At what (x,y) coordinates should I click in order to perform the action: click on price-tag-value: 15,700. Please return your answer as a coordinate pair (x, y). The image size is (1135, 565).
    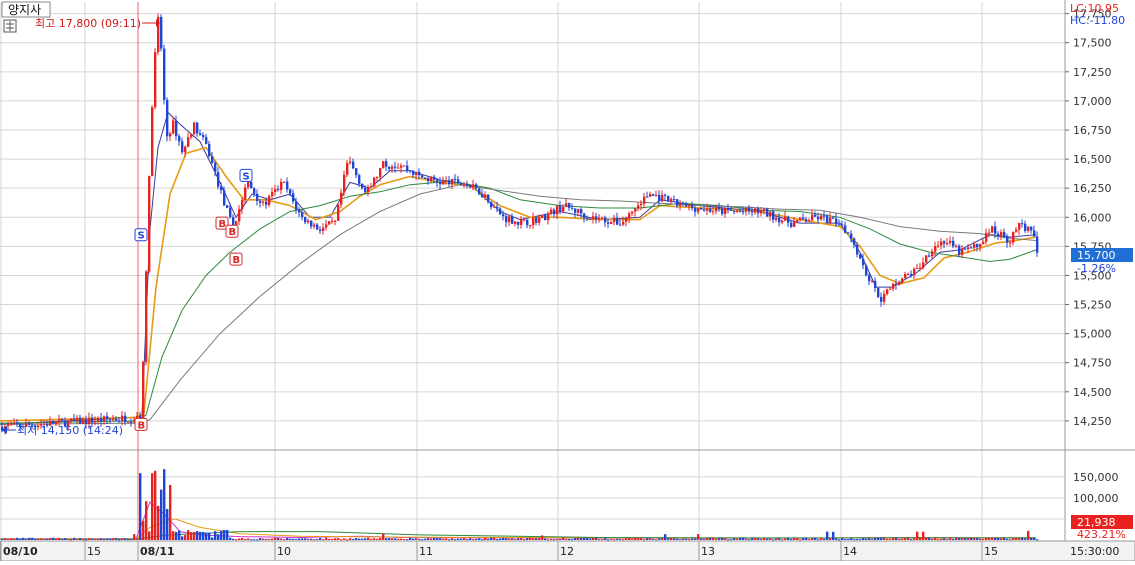
    Looking at the image, I should click on (1096, 255).